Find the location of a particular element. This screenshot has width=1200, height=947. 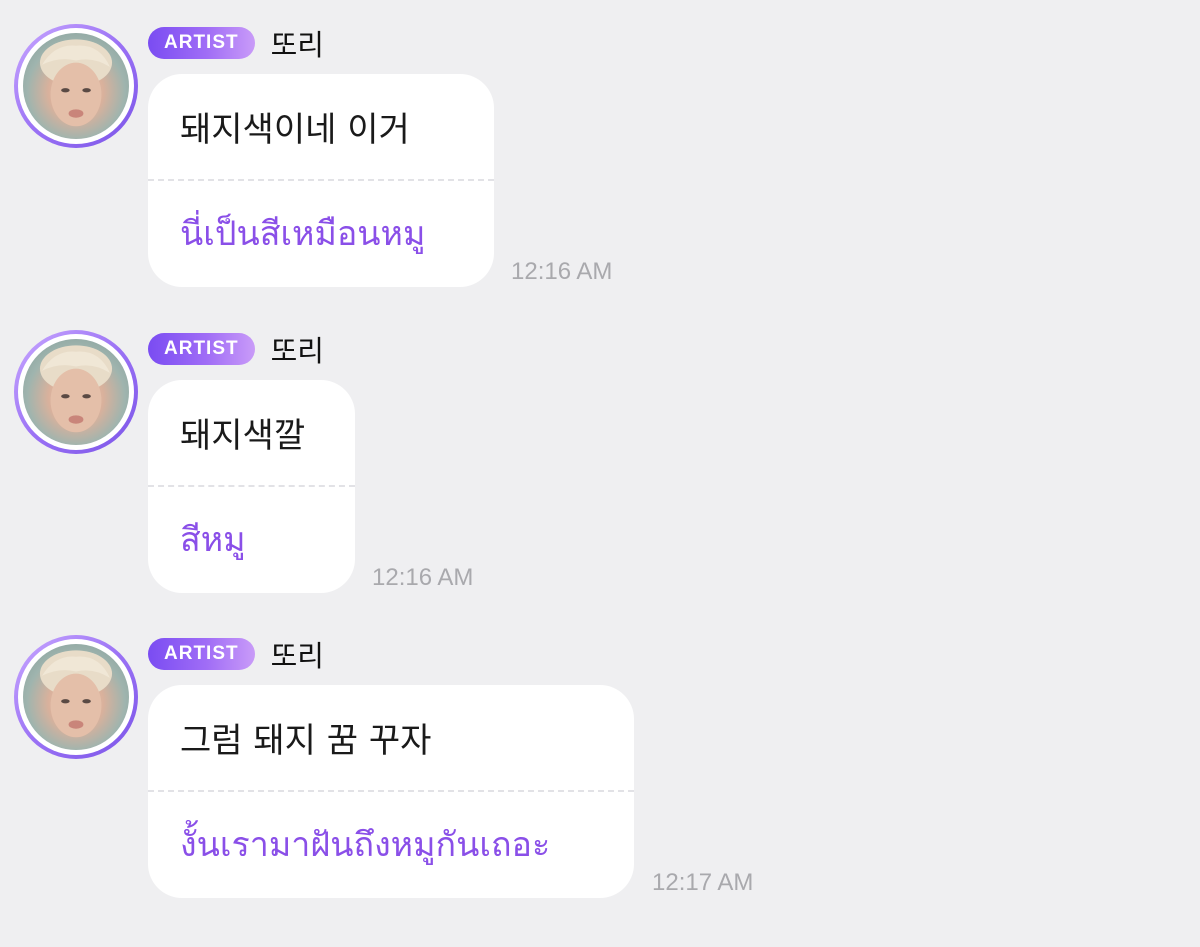

translation-text: งั้นเรามาฝันถึงหมูกันเถอะ is located at coordinates (365, 845).